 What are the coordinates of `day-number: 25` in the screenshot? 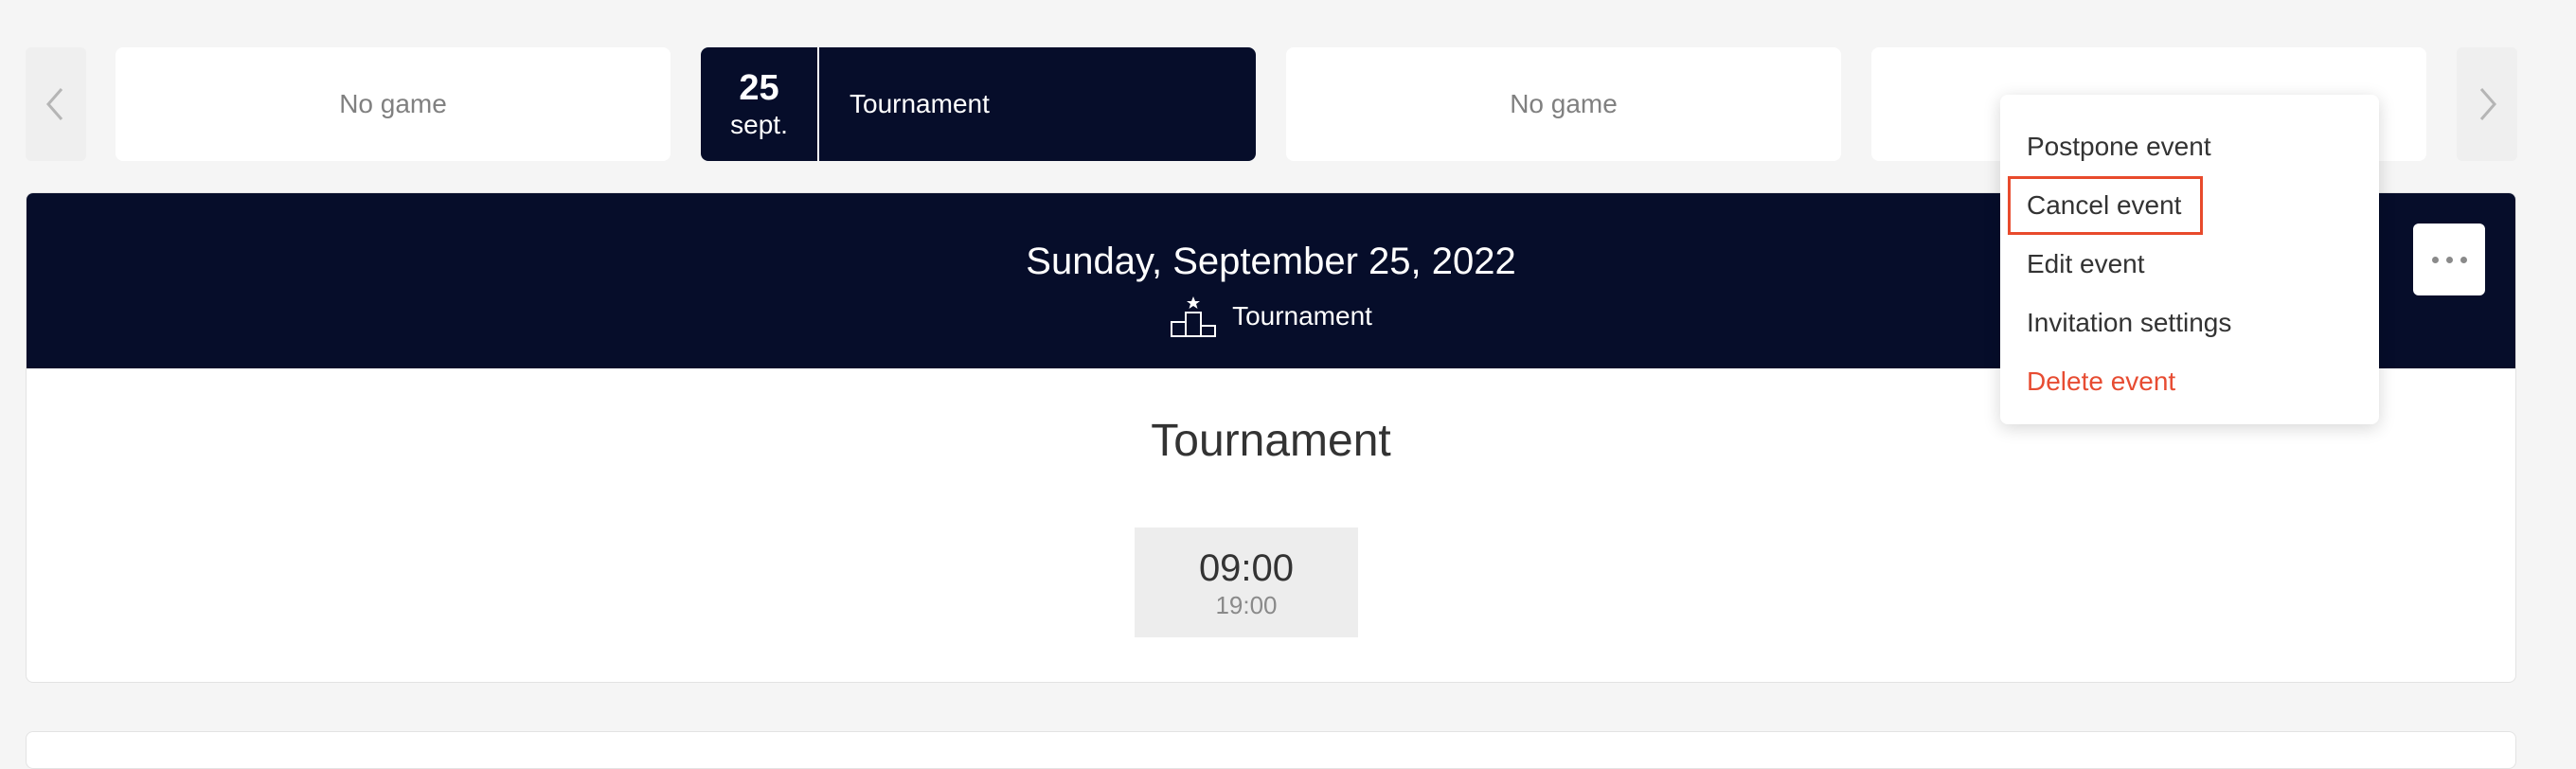 It's located at (759, 88).